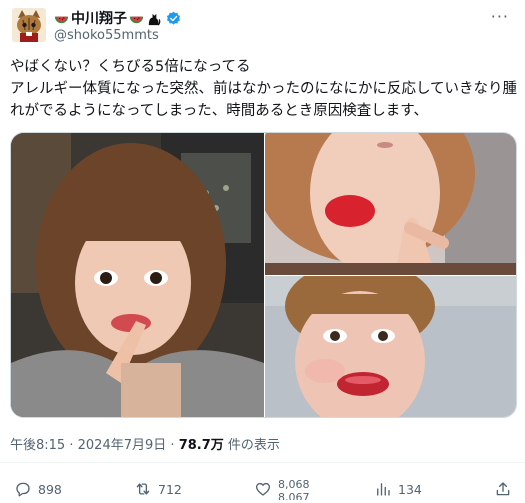 The image size is (525, 503). What do you see at coordinates (253, 445) in the screenshot?
I see `views-label: 件の表示` at bounding box center [253, 445].